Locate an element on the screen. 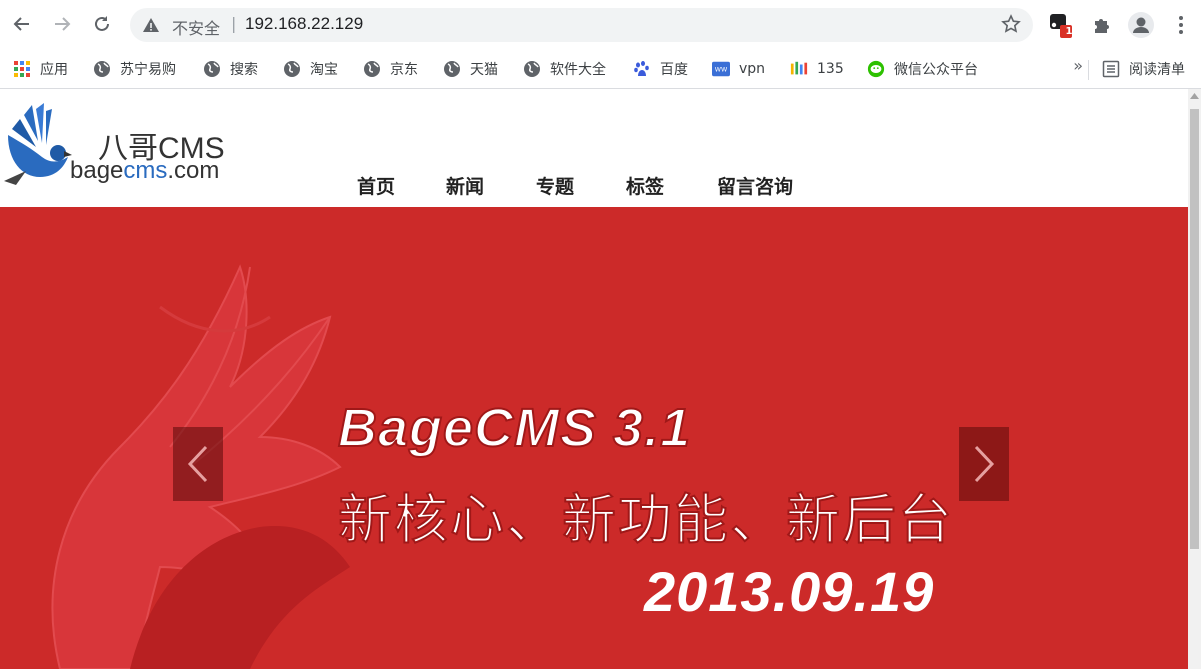 The width and height of the screenshot is (1201, 669). arrow-right-icon is located at coordinates (63, 24).